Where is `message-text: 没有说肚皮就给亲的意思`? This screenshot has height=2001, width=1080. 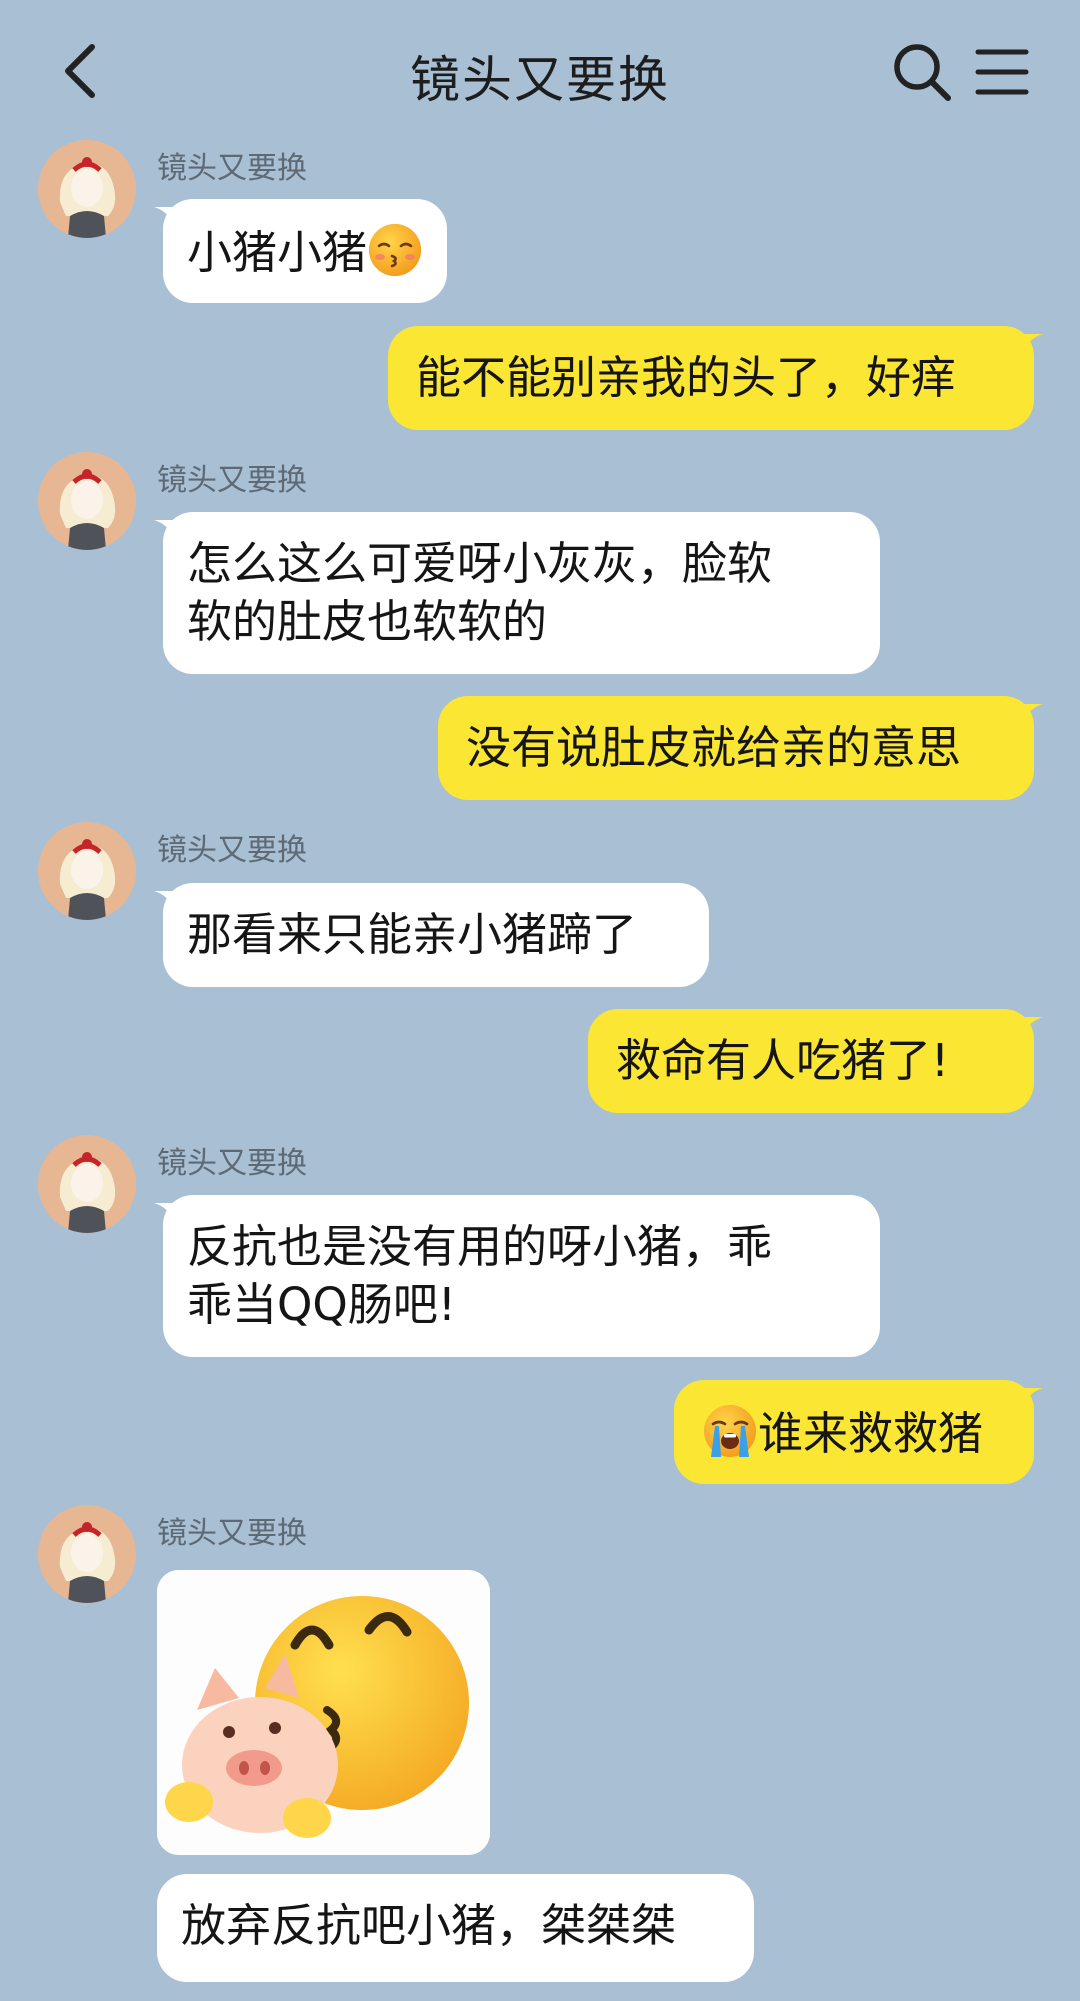 message-text: 没有说肚皮就给亲的意思 is located at coordinates (714, 747).